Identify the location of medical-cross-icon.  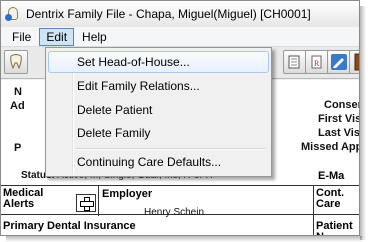
(87, 204).